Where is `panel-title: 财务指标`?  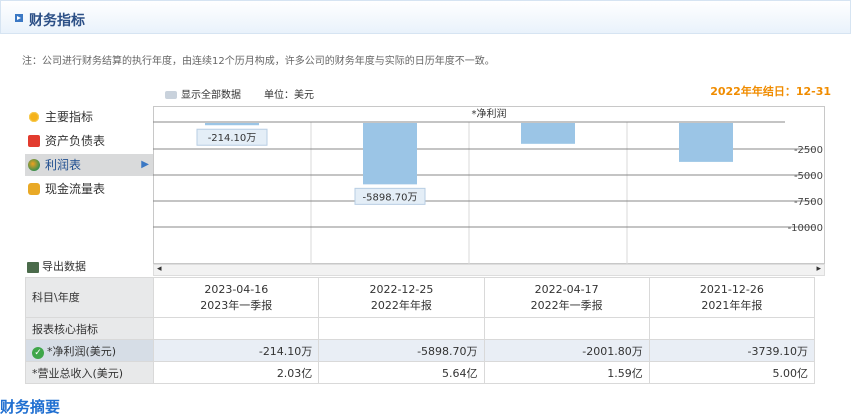
panel-title: 财务指标 is located at coordinates (57, 21).